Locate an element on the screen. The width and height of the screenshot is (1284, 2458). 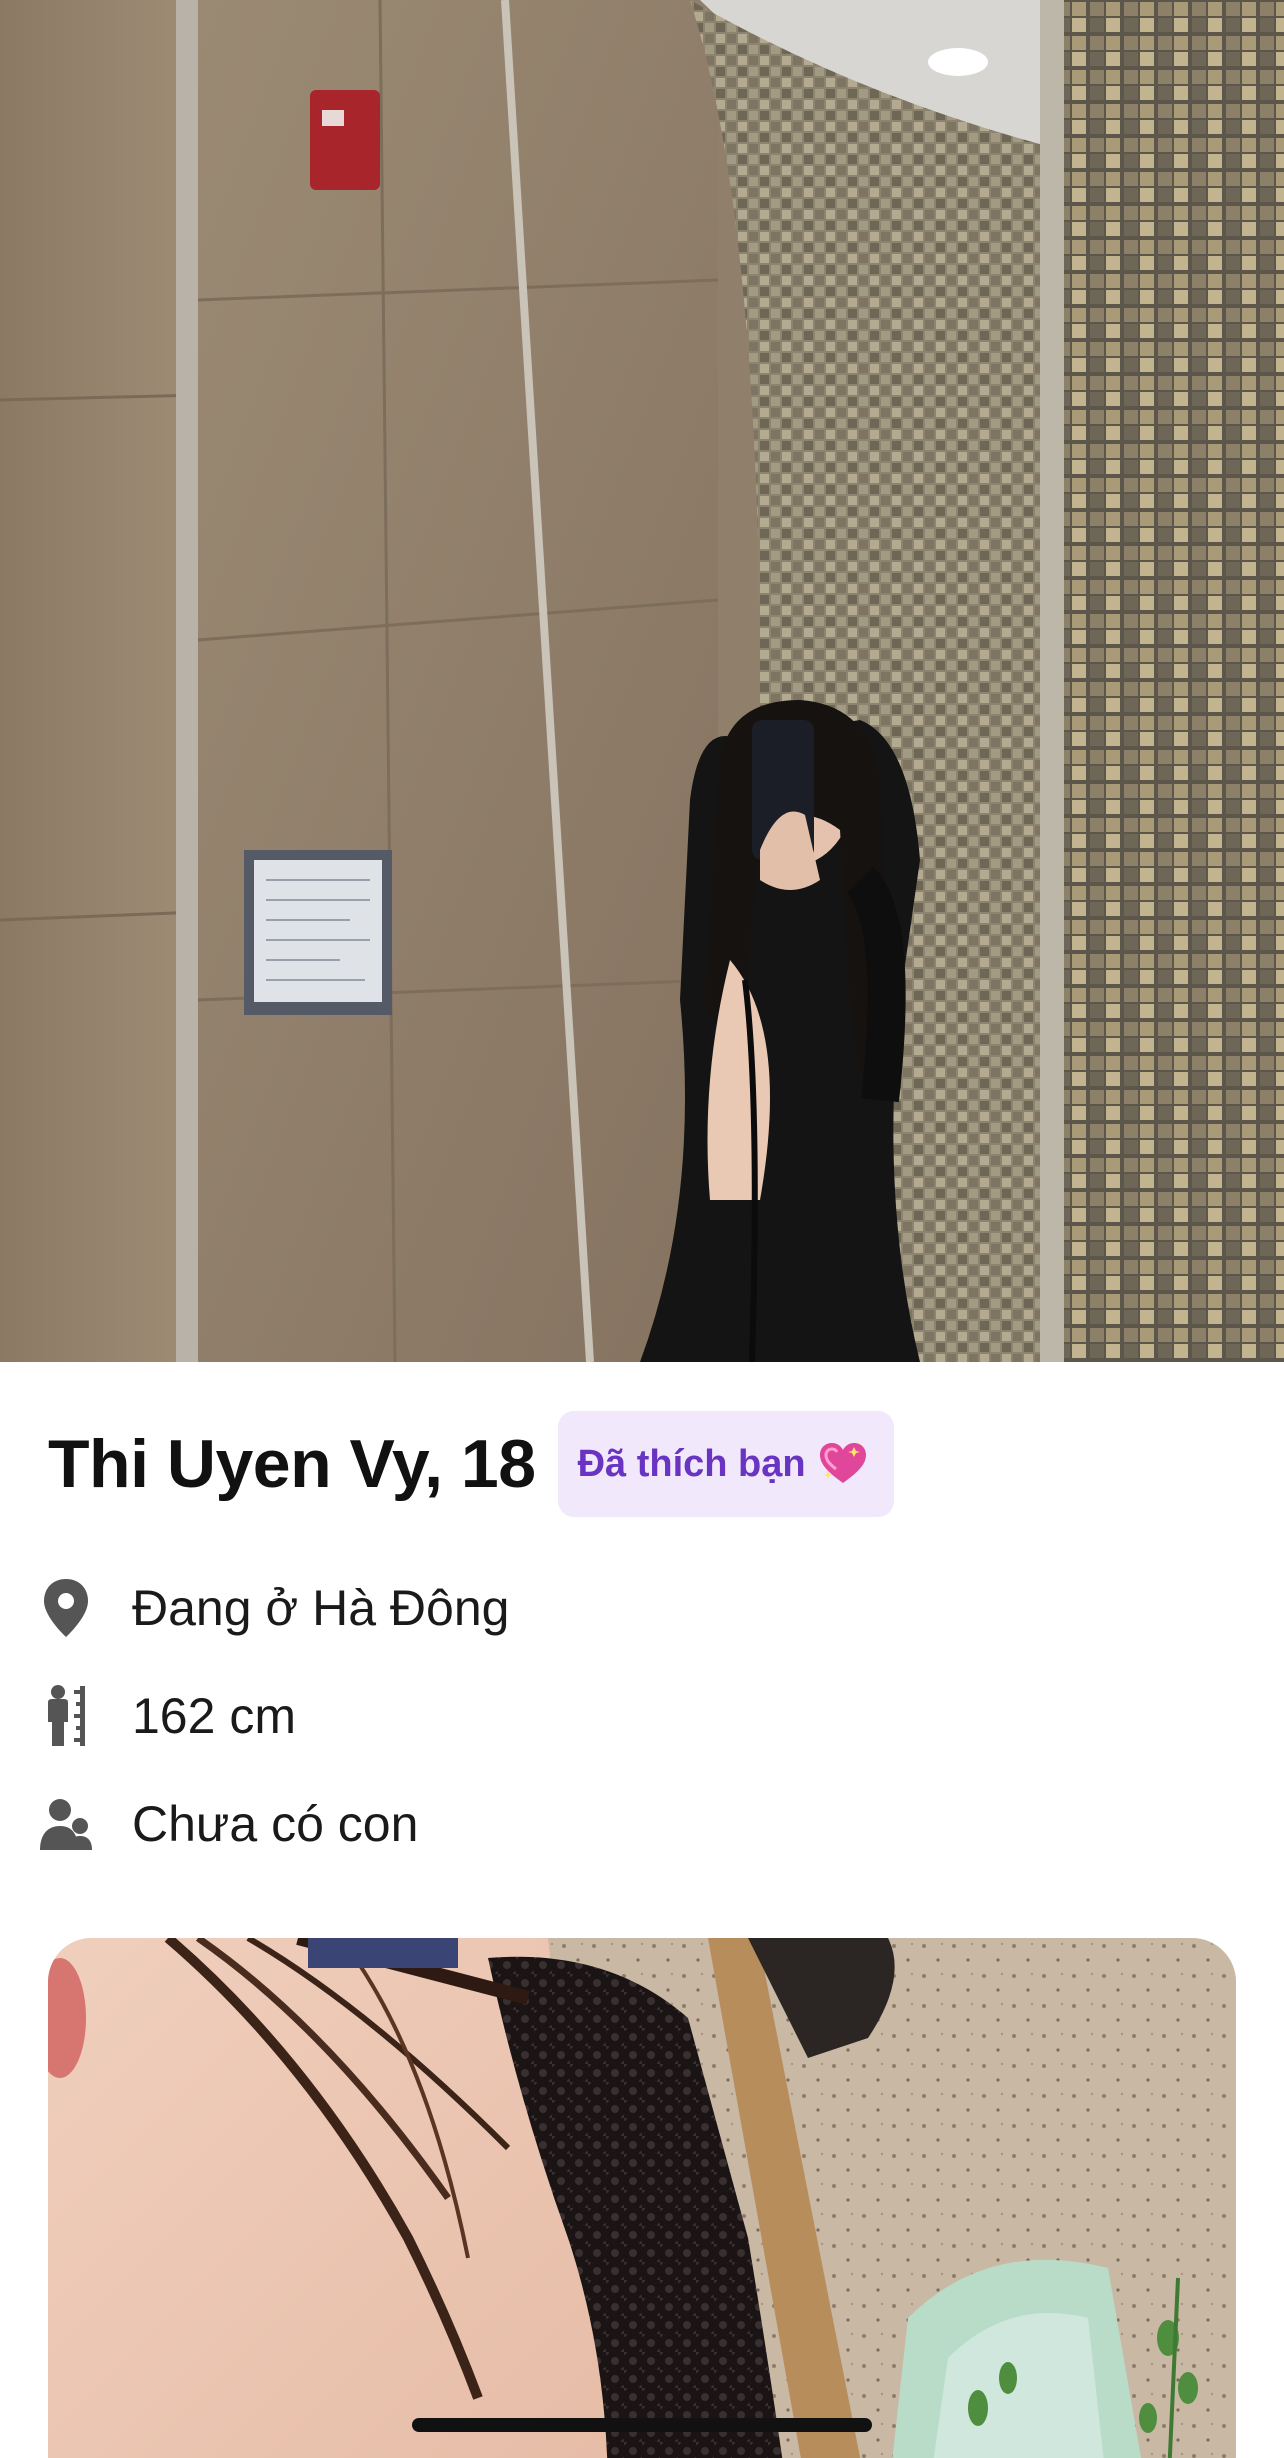
children-text: Chưa có con is located at coordinates (275, 1824).